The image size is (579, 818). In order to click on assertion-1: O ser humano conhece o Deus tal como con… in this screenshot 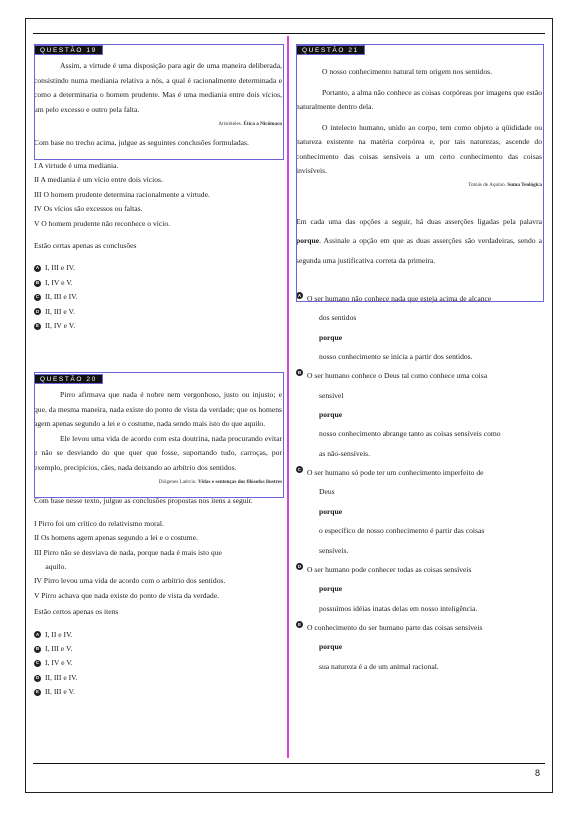, I will do `click(397, 376)`.